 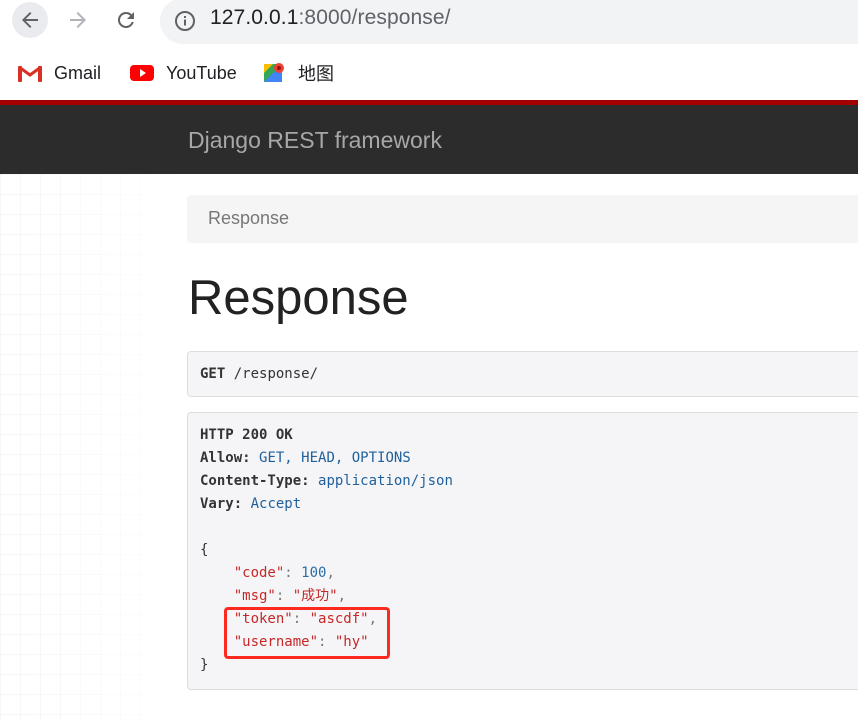 I want to click on bookmark-label: YouTube, so click(x=201, y=72).